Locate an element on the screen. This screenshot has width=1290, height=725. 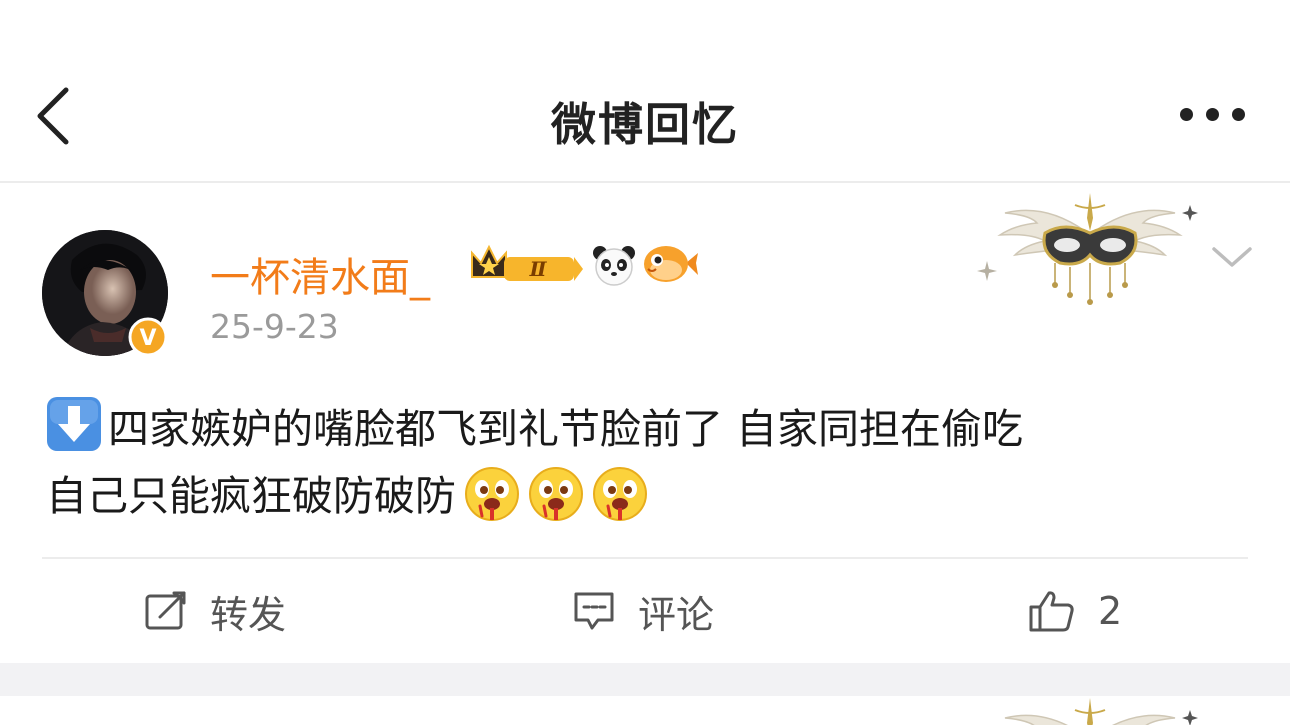
post-text-line-1: 四家嫉妒的嘴脸都飞到礼节脸前了 自家同担在偷吃 is located at coordinates (566, 429).